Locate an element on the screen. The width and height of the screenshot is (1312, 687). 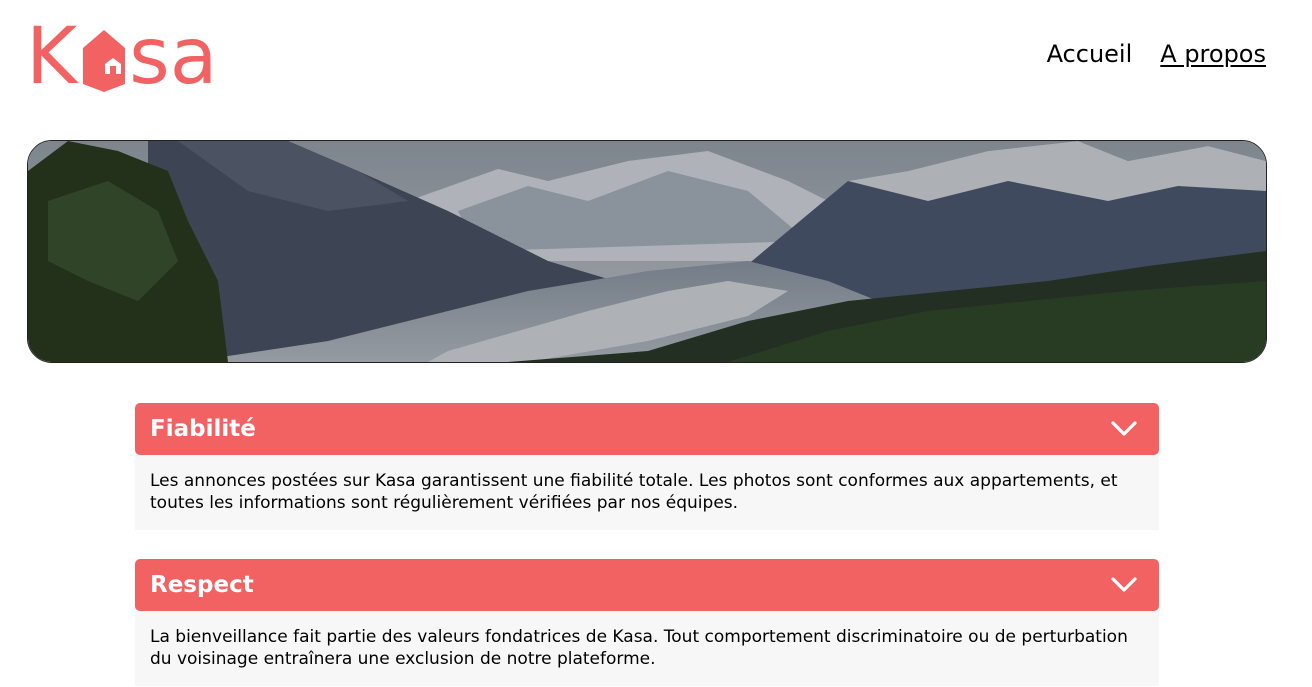
collapse-title: Respect is located at coordinates (202, 585).